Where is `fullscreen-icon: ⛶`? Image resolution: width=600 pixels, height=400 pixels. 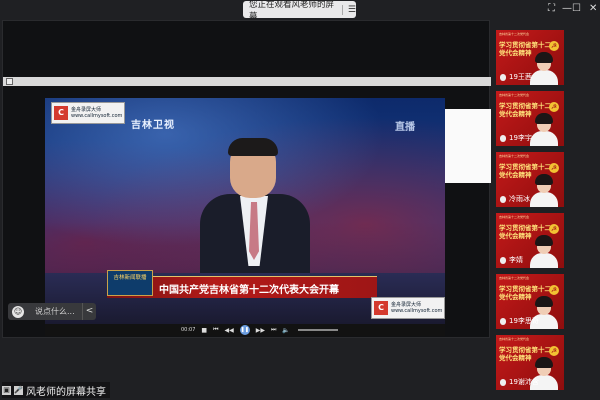 fullscreen-icon: ⛶ is located at coordinates (551, 9).